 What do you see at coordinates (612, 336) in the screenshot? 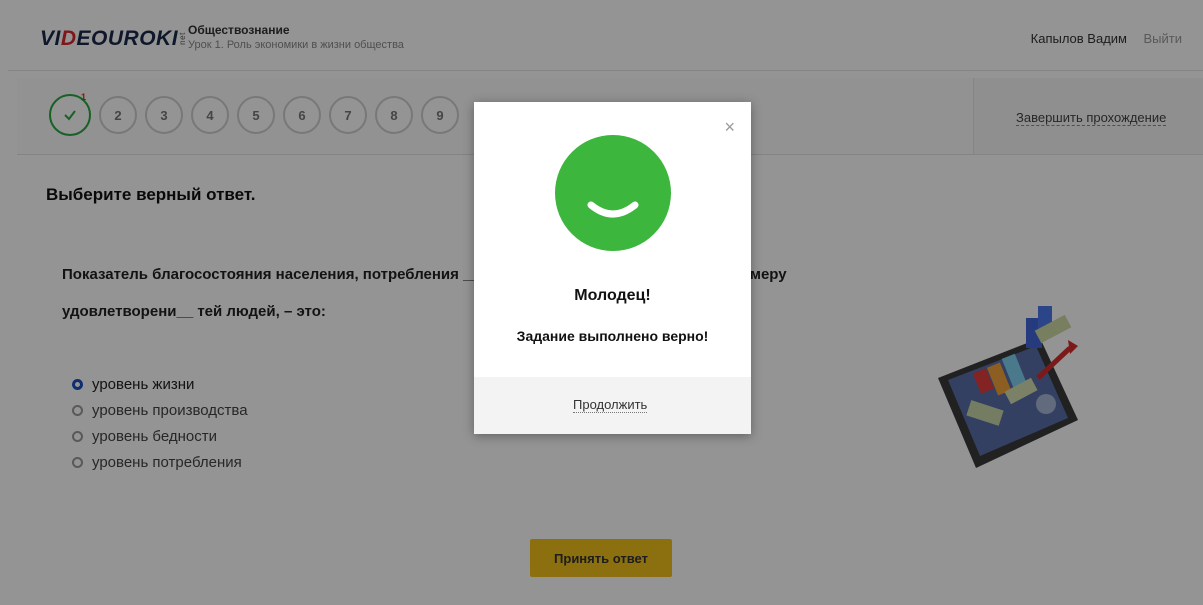
I see `dialog-message: Задание выполнено верно!` at bounding box center [612, 336].